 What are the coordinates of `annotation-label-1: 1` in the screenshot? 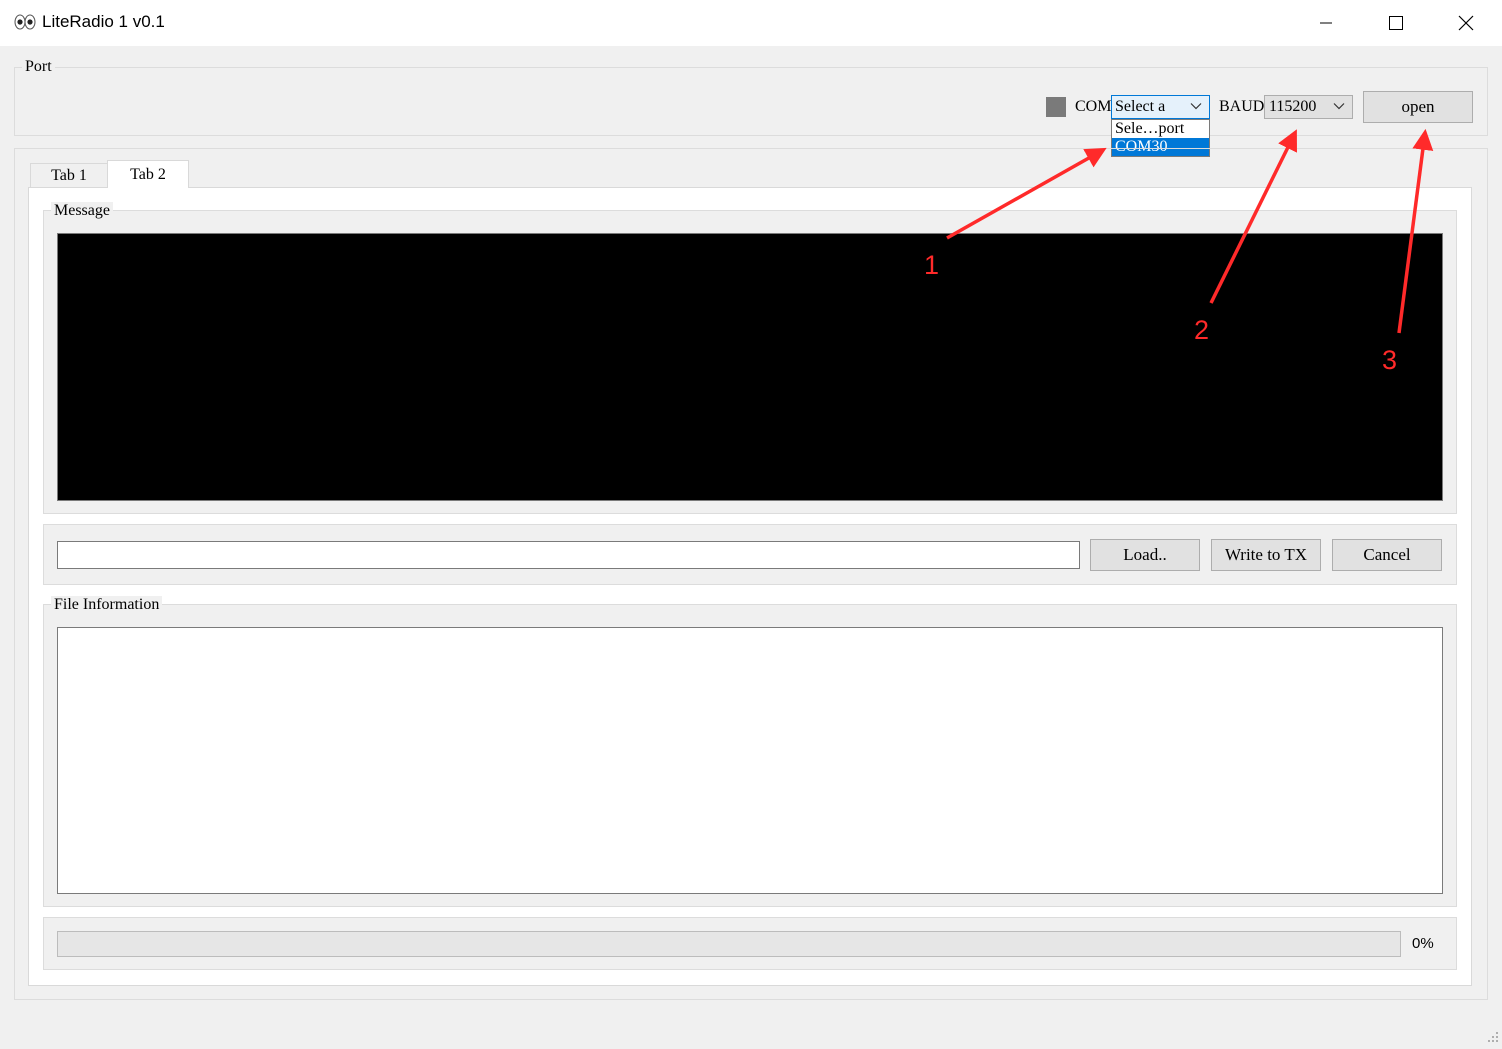 It's located at (932, 265).